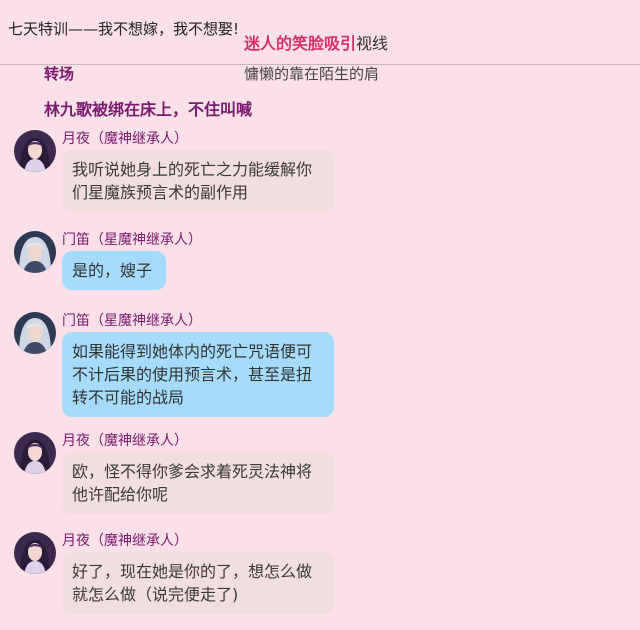 The height and width of the screenshot is (630, 640). I want to click on overlay-caption: 迷人的笑脸吸引视线, so click(316, 42).